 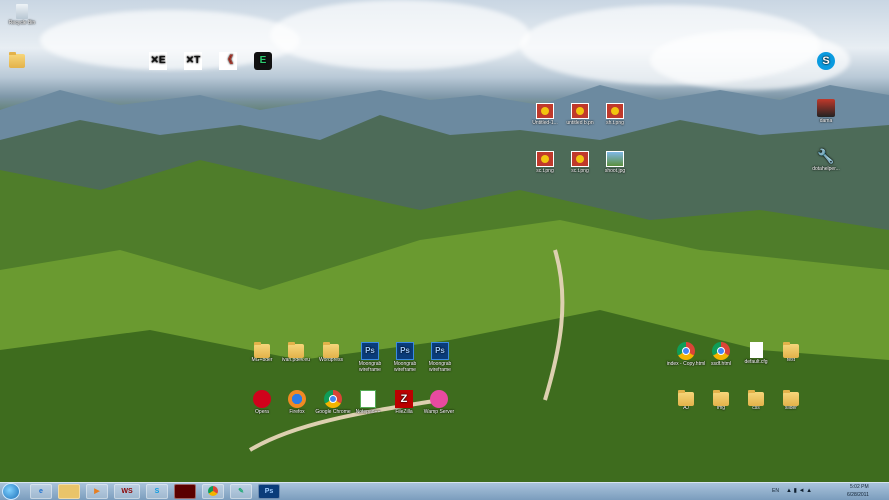 What do you see at coordinates (158, 61) in the screenshot?
I see `app-icon-e: ✕E` at bounding box center [158, 61].